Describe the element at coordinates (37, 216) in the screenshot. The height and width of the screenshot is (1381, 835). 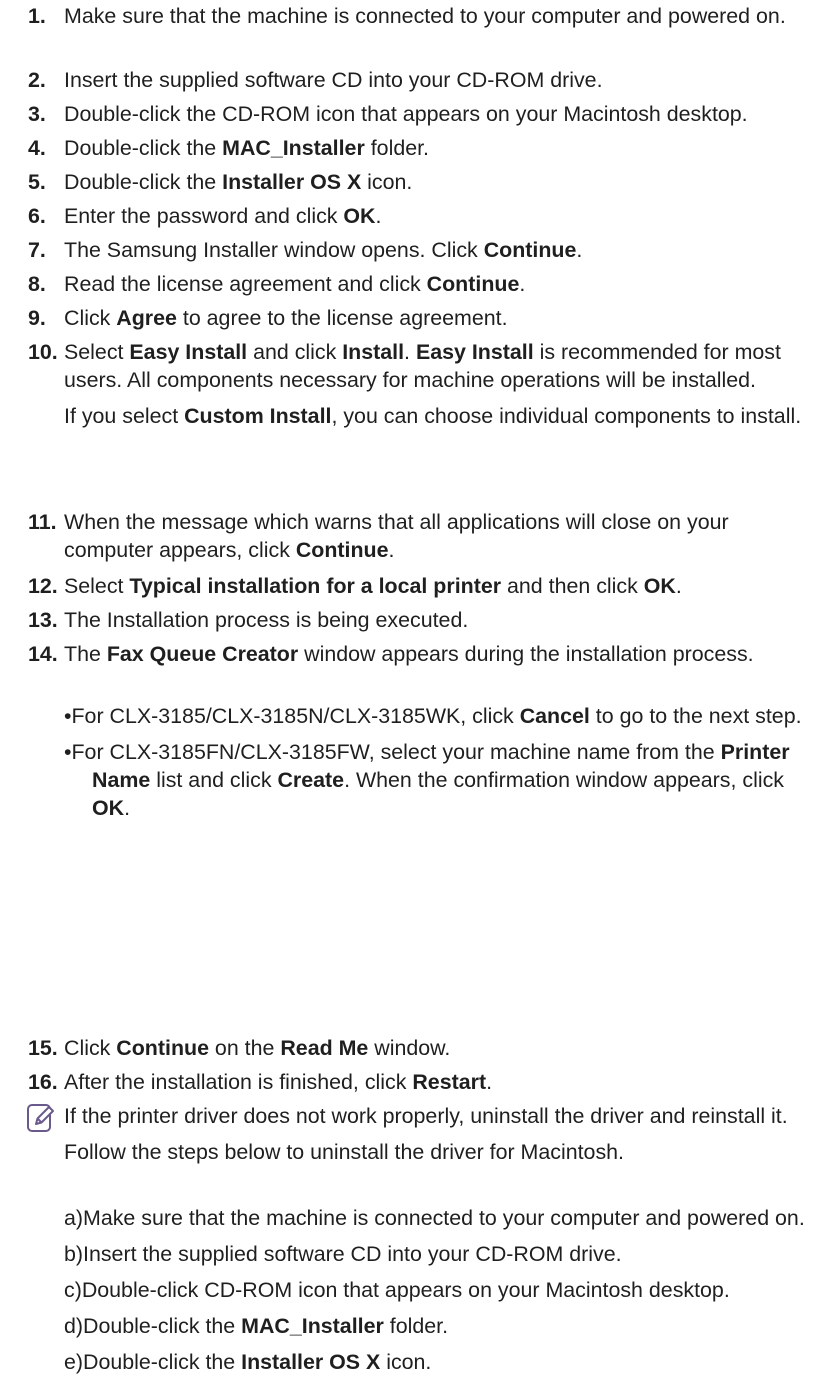
I see `step-number: 6.` at that location.